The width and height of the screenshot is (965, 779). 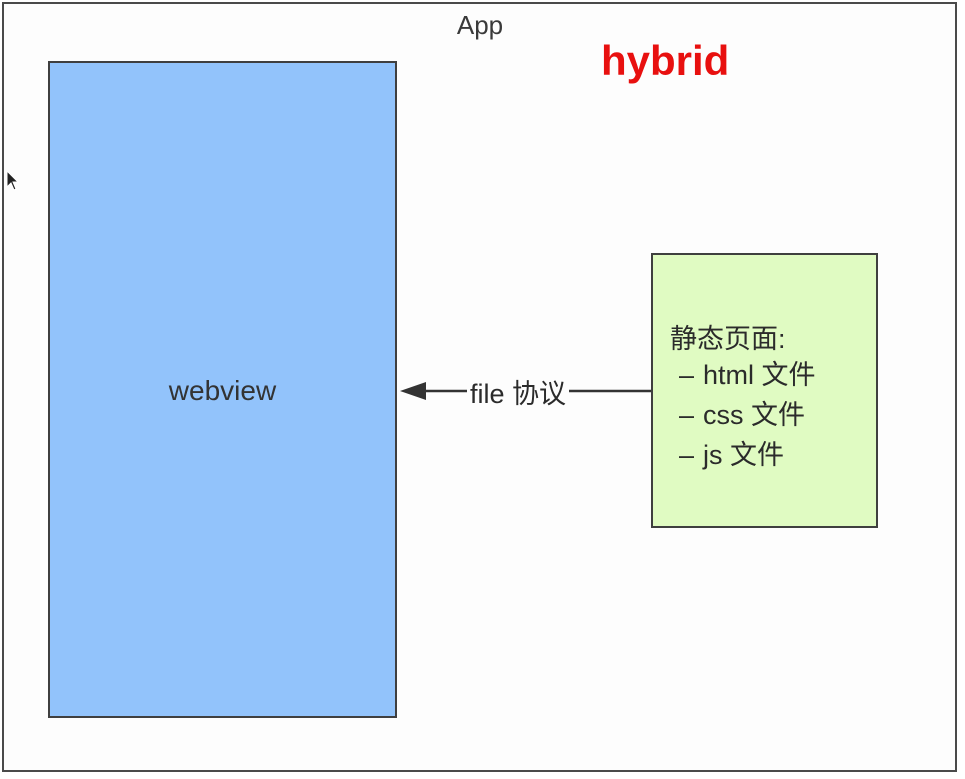 I want to click on mouse-cursor-icon, so click(x=13, y=180).